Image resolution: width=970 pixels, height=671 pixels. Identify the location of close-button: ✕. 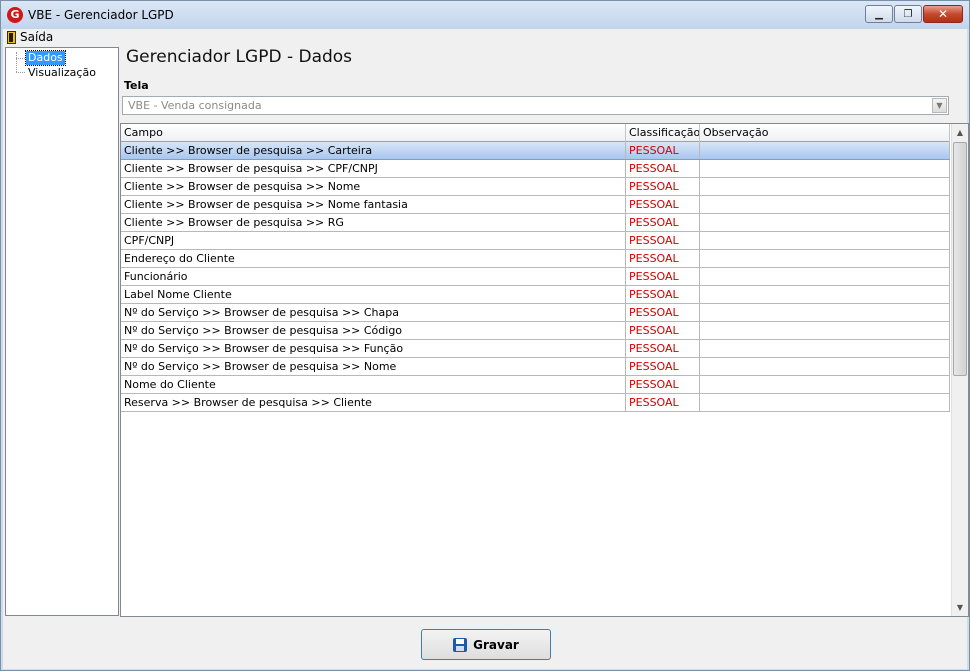
(943, 14).